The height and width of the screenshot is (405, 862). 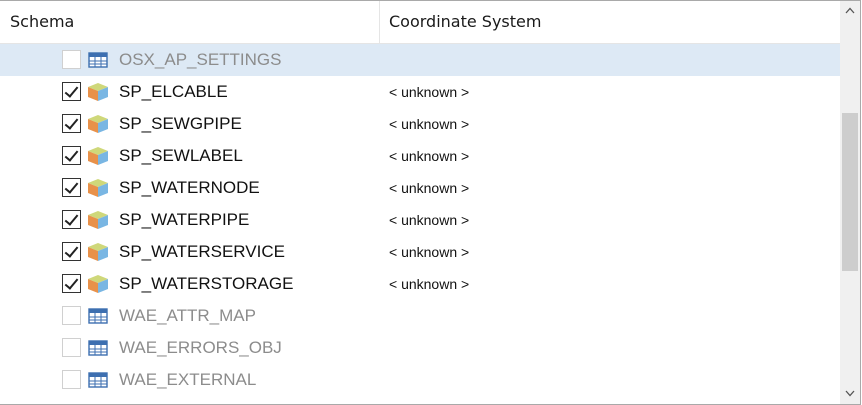 I want to click on list-row: SP_SEWGPIPE < unknown >, so click(x=420, y=124).